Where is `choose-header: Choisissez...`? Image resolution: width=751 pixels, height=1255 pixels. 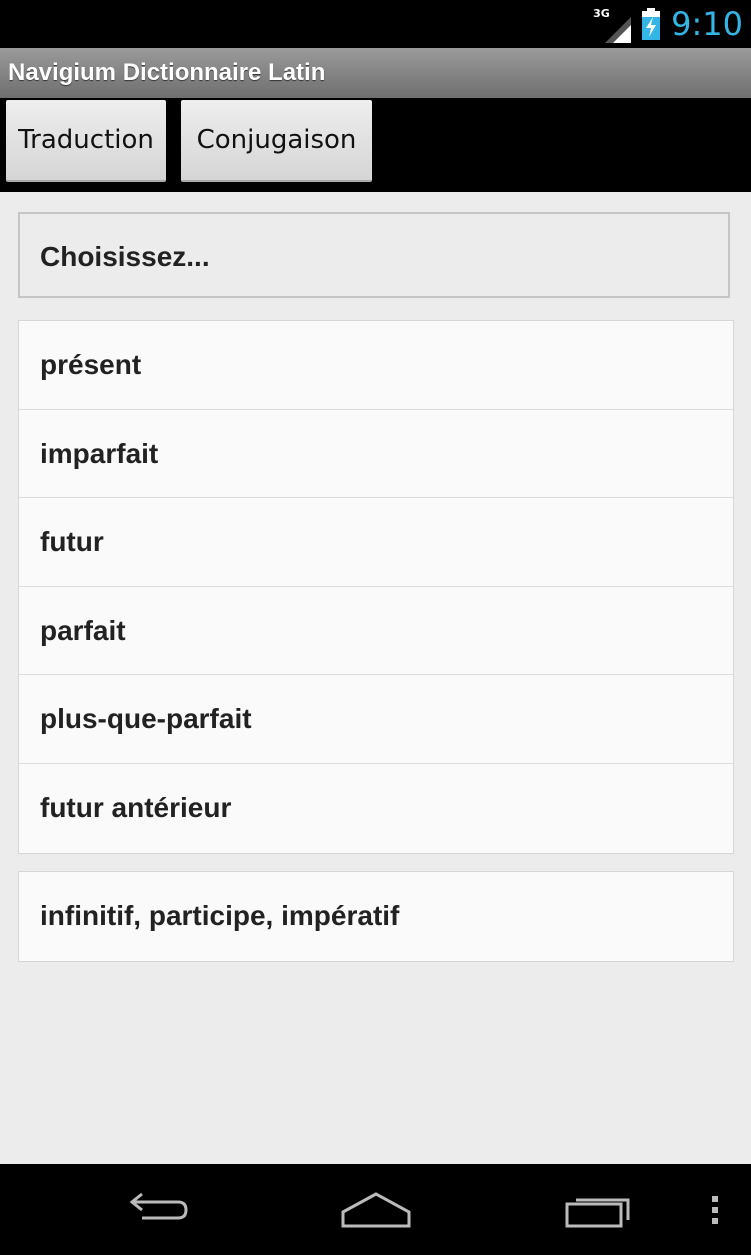
choose-header: Choisissez... is located at coordinates (374, 255).